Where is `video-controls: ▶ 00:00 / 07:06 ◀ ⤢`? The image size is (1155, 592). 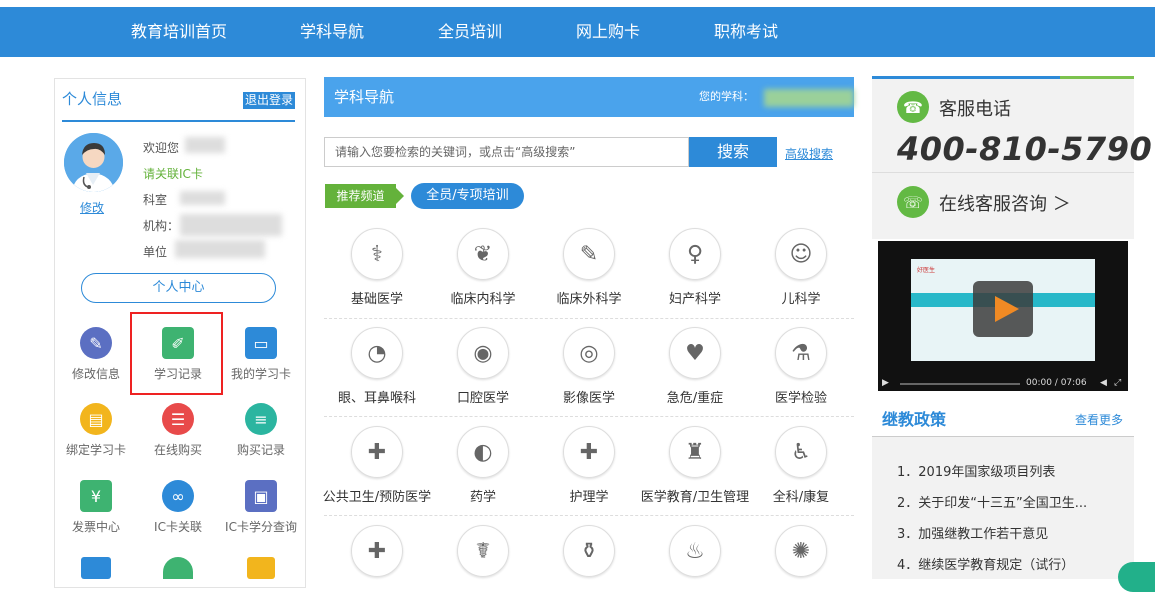
video-controls: ▶ 00:00 / 07:06 ◀ ⤢ is located at coordinates (1003, 384).